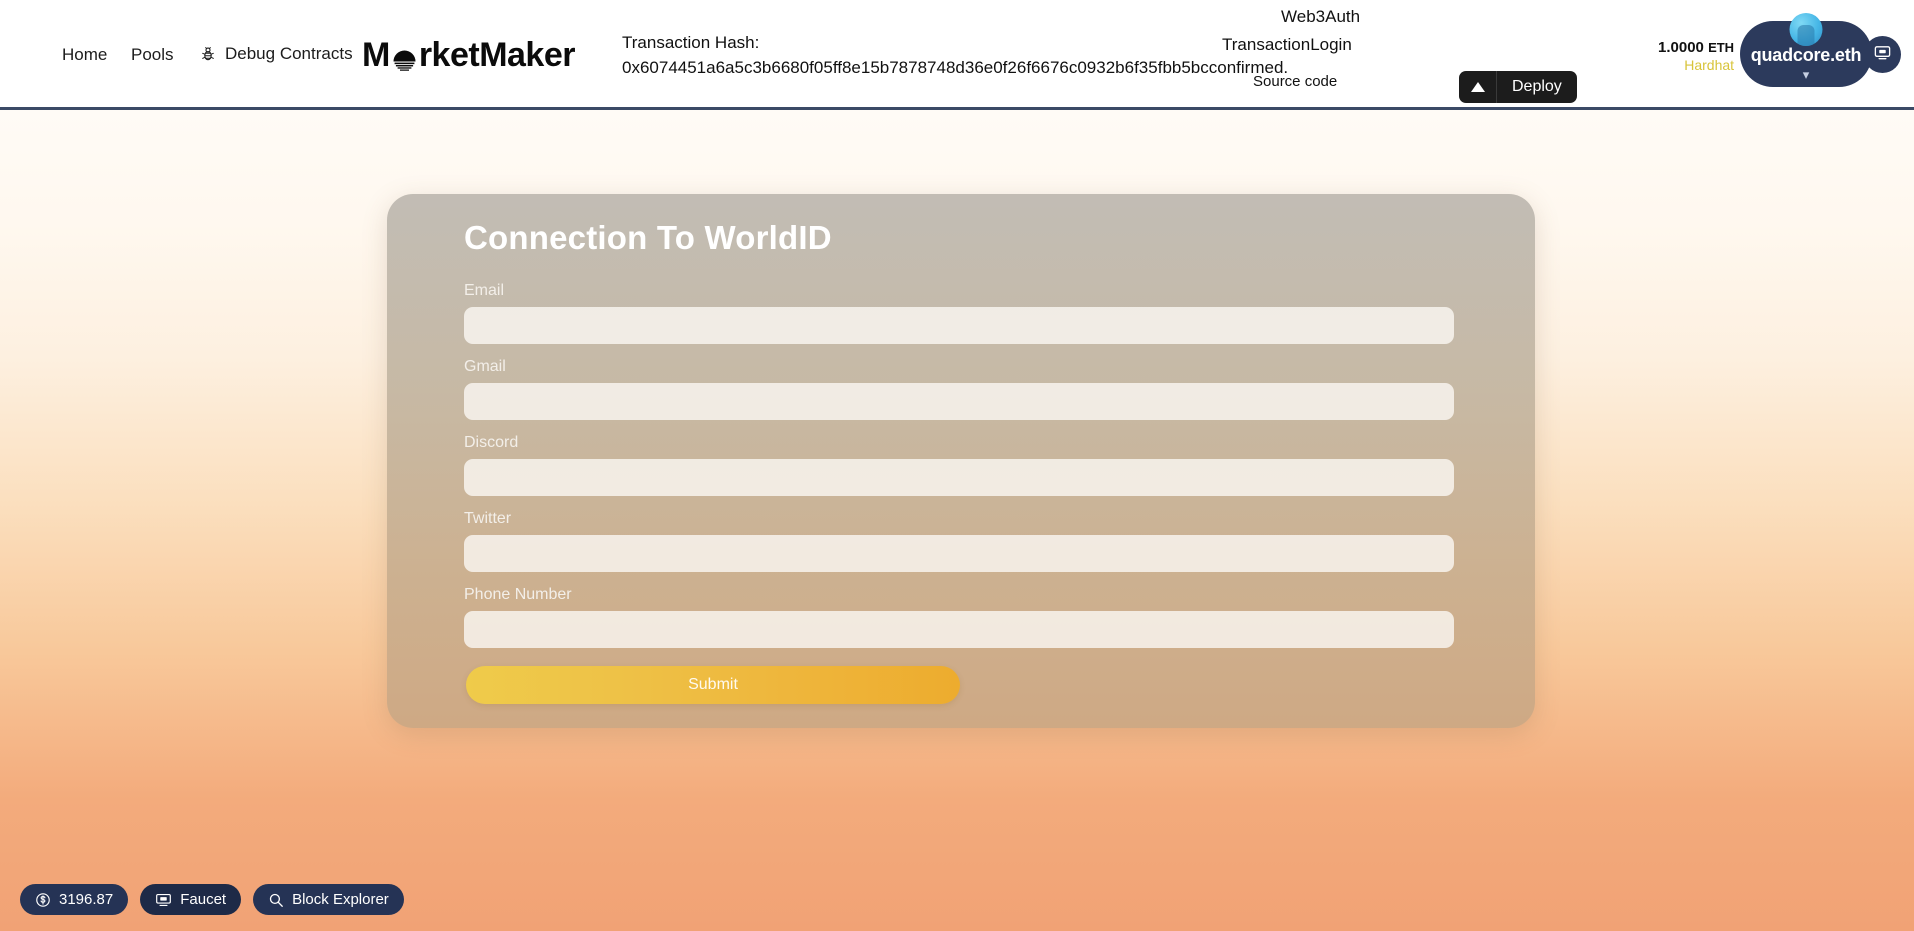  Describe the element at coordinates (1295, 81) in the screenshot. I see `source-code-link: Source code` at that location.